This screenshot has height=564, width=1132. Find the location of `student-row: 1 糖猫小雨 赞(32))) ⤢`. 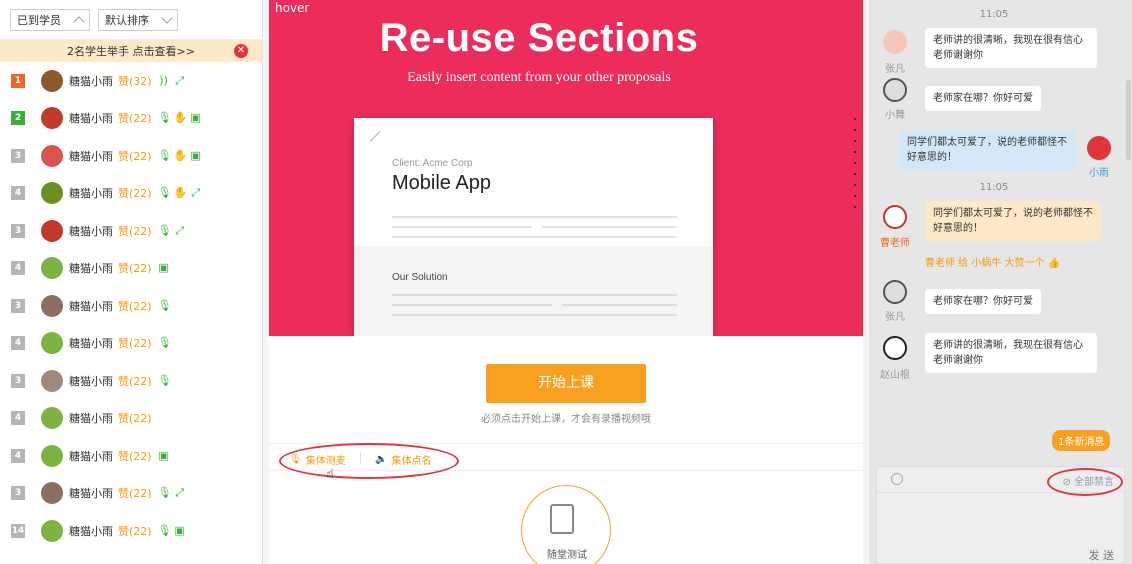

student-row: 1 糖猫小雨 赞(32))) ⤢ is located at coordinates (131, 81).